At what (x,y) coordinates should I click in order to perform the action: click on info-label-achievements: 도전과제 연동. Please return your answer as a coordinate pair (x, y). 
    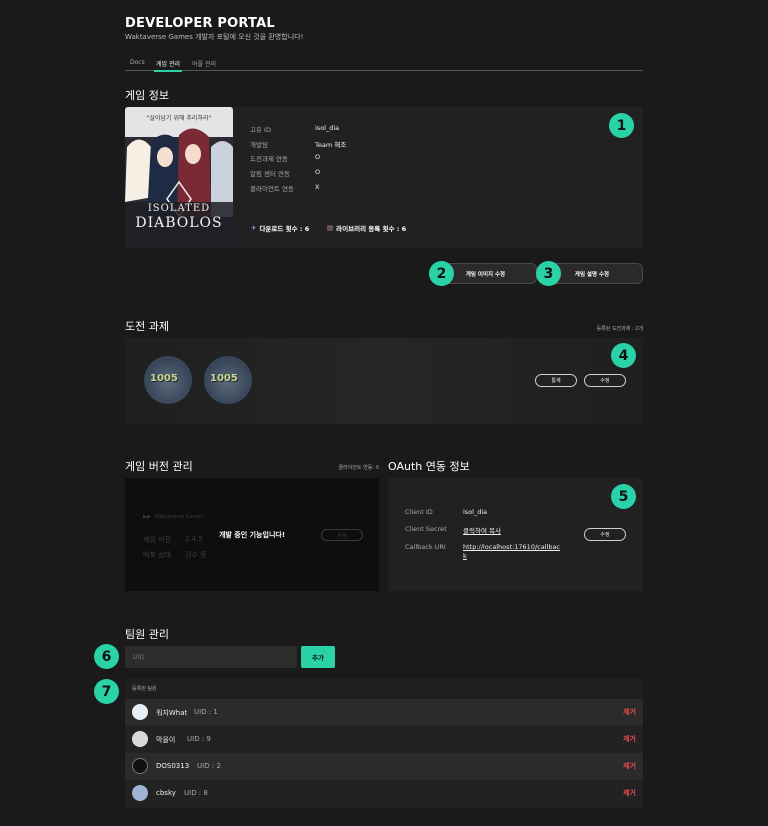
    Looking at the image, I should click on (269, 159).